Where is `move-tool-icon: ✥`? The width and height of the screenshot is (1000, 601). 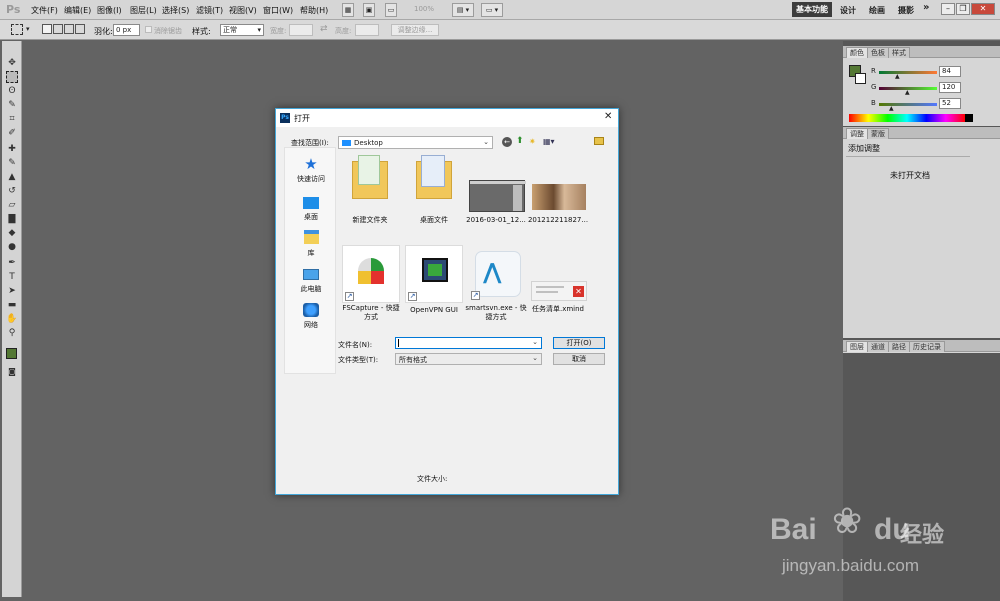 move-tool-icon: ✥ is located at coordinates (12, 63).